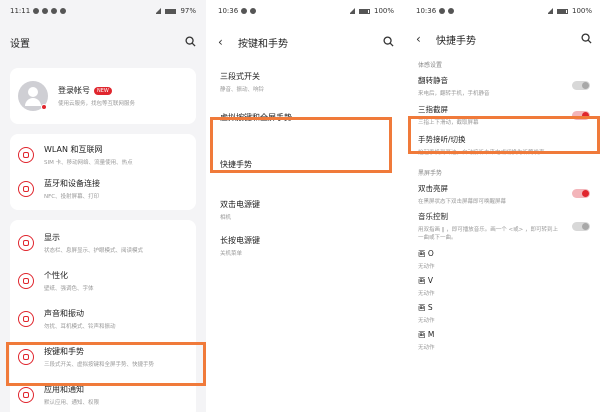 The height and width of the screenshot is (412, 602). What do you see at coordinates (103, 42) in the screenshot?
I see `page-header: 设置` at bounding box center [103, 42].